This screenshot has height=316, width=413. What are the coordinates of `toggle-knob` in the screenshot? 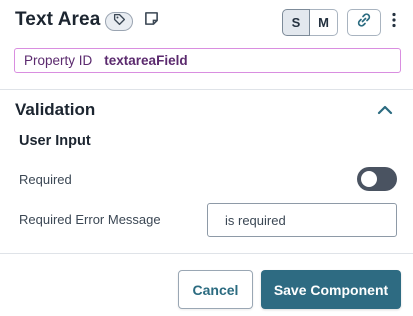 It's located at (369, 179).